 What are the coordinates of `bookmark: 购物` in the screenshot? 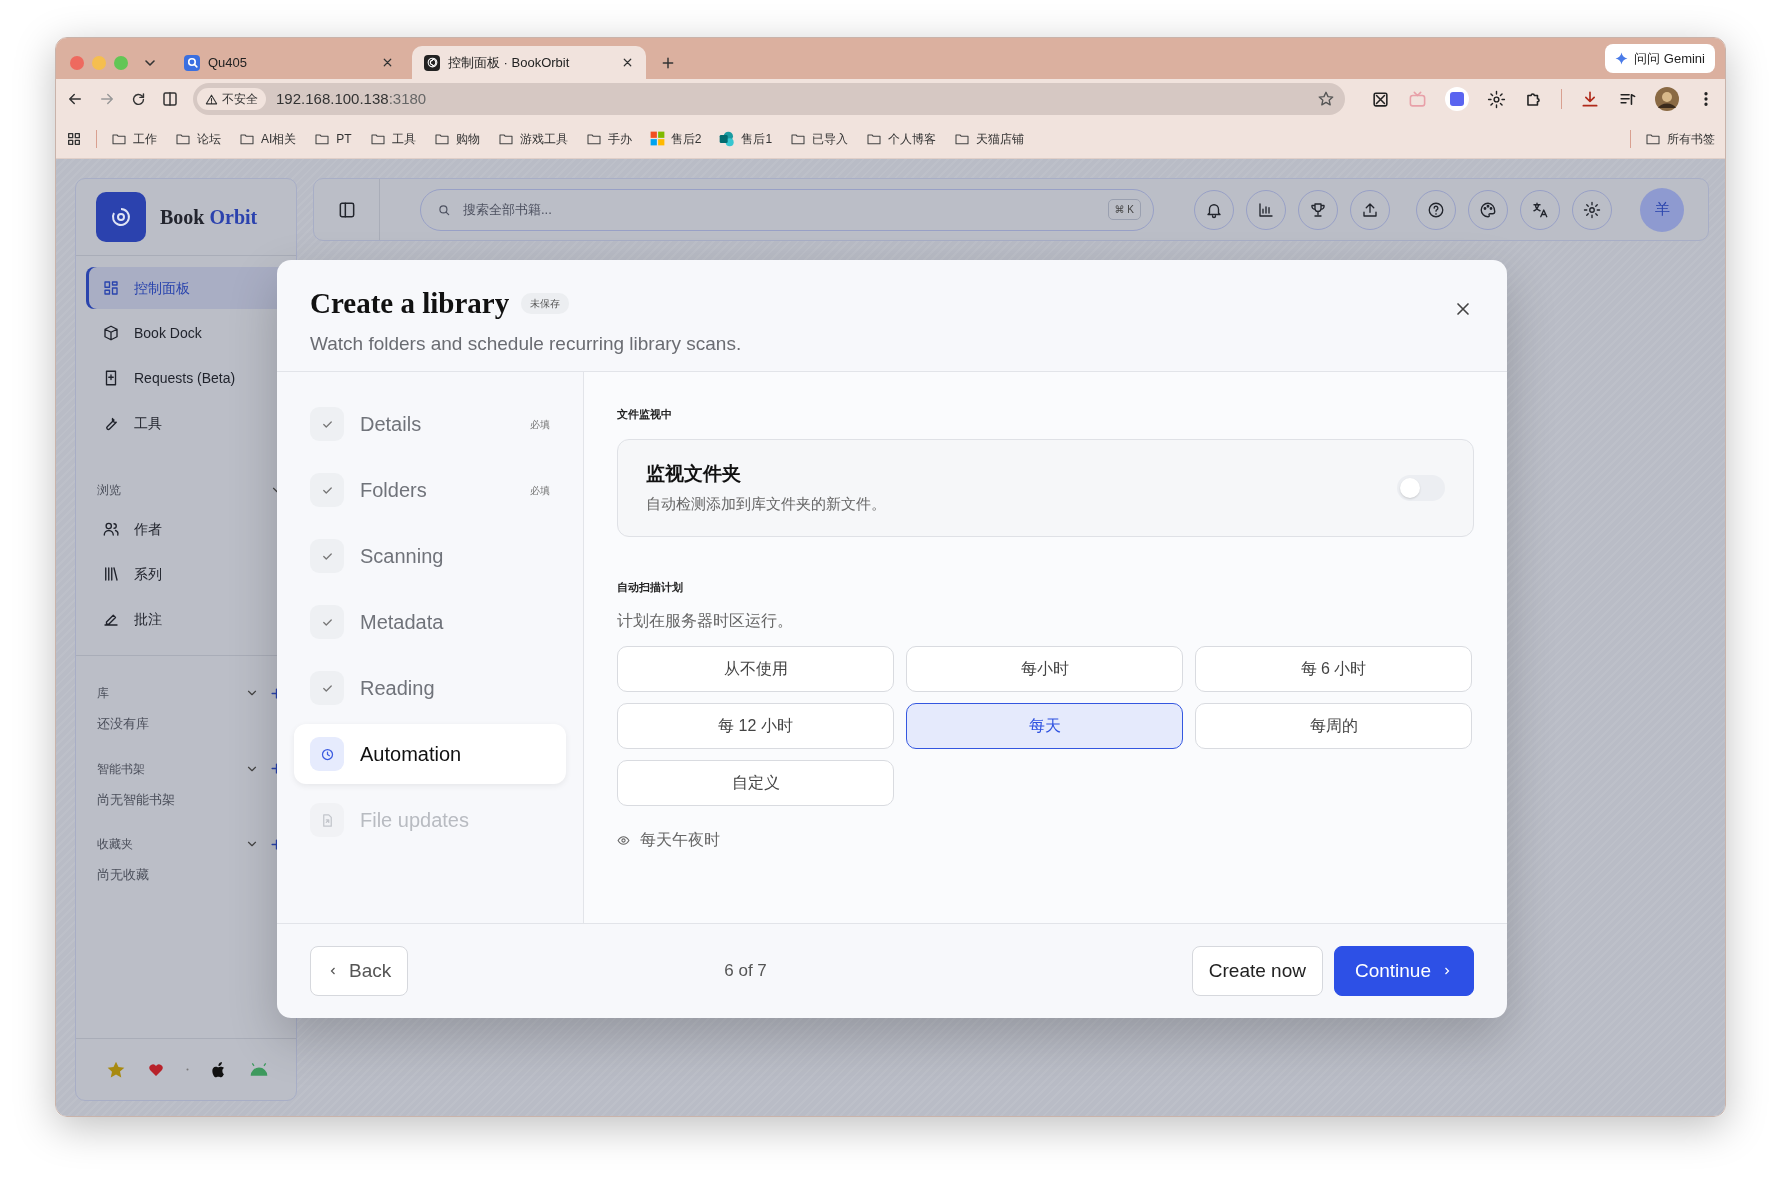 It's located at (456, 138).